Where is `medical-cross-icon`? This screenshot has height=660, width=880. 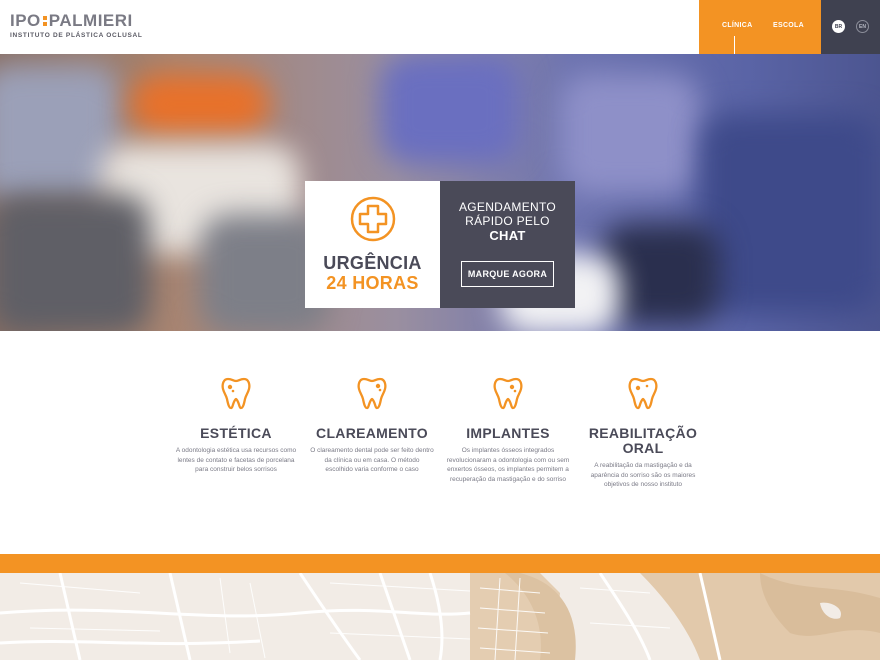 medical-cross-icon is located at coordinates (373, 219).